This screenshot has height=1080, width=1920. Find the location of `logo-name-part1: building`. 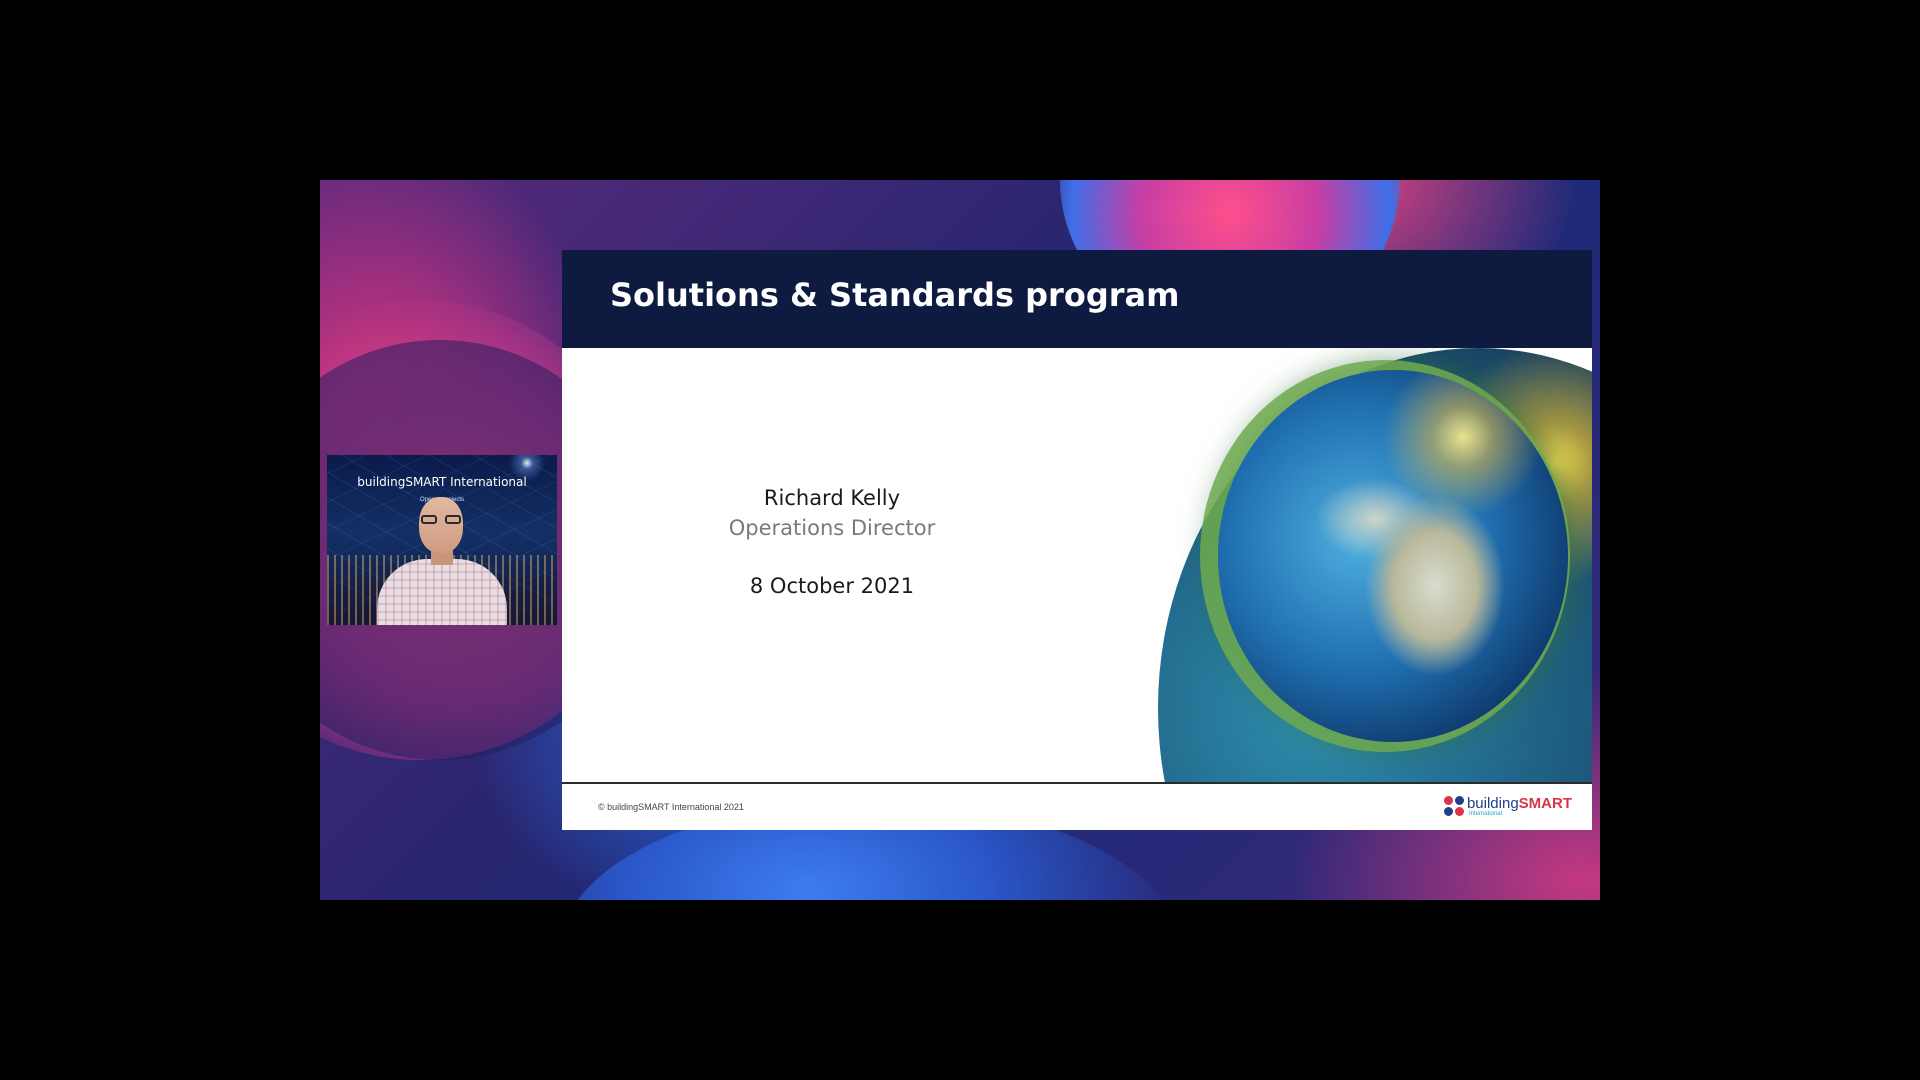

logo-name-part1: building is located at coordinates (1492, 803).